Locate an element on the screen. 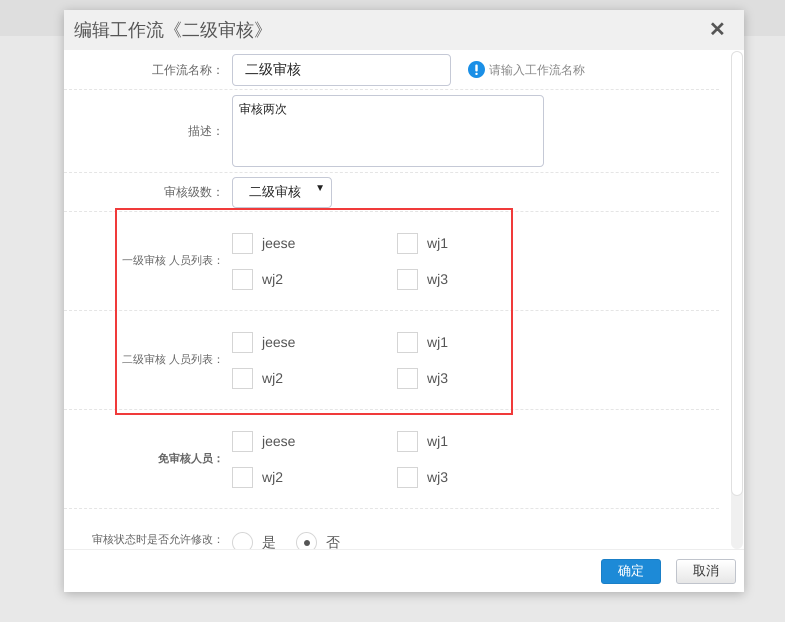 The height and width of the screenshot is (622, 785). confirm-button: 确定 is located at coordinates (631, 571).